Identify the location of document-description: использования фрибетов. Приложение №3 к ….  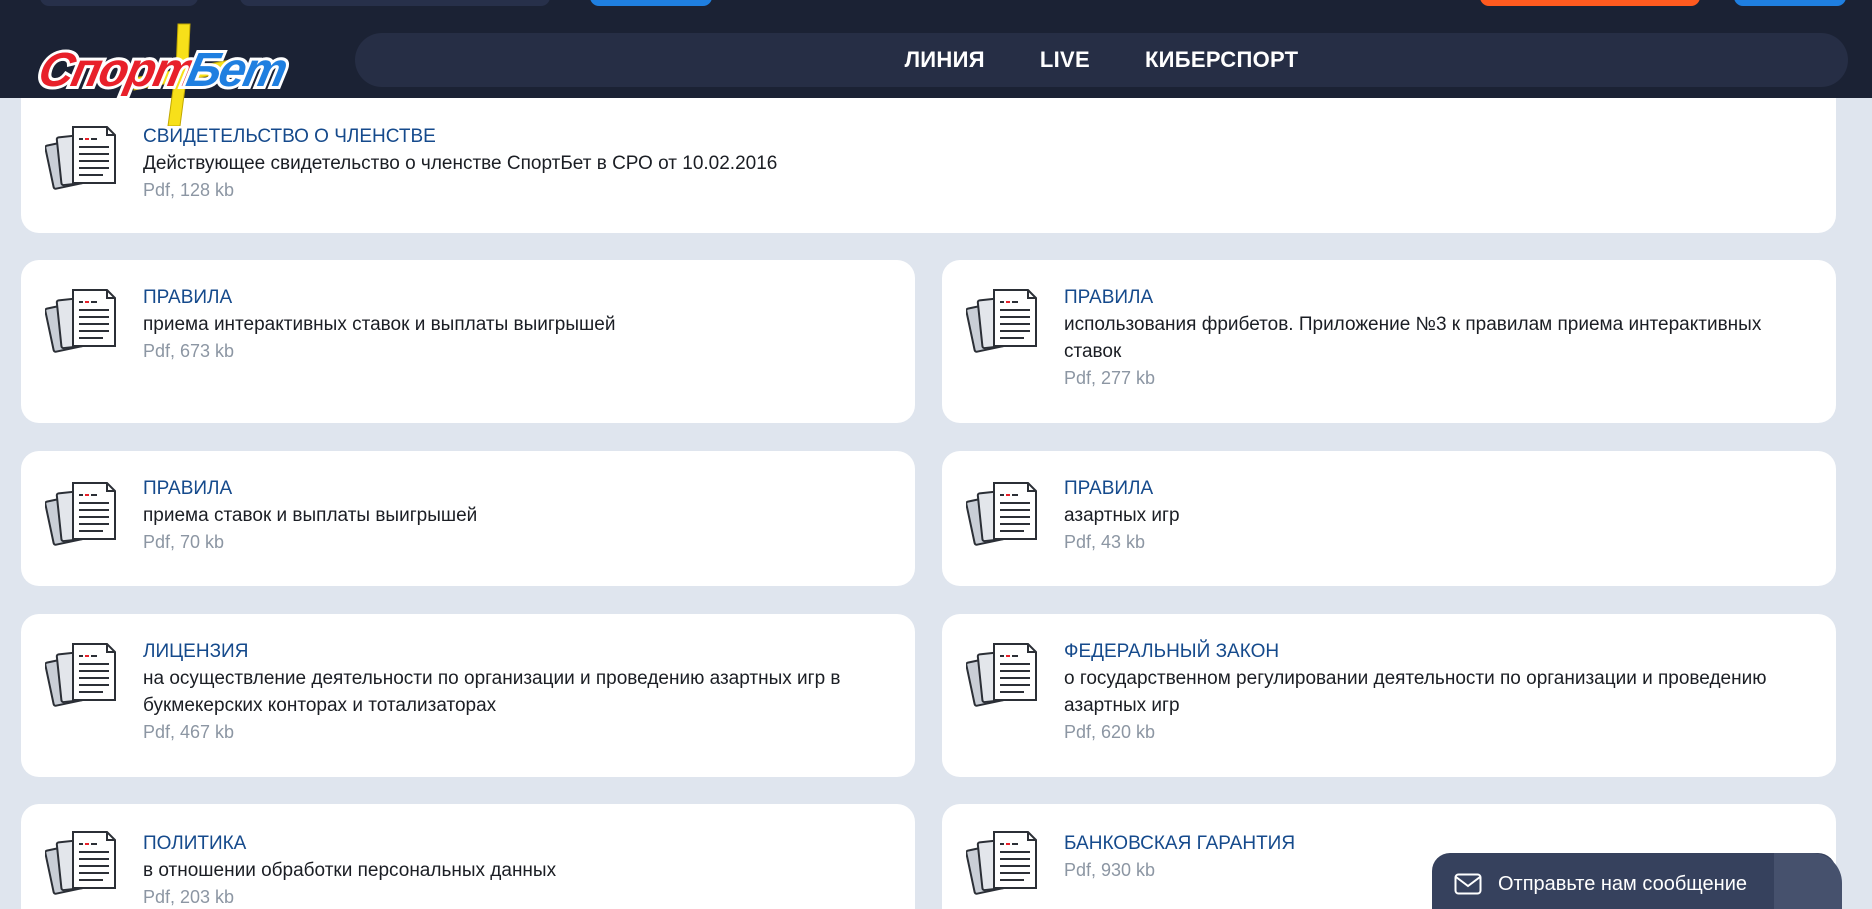
(1413, 338).